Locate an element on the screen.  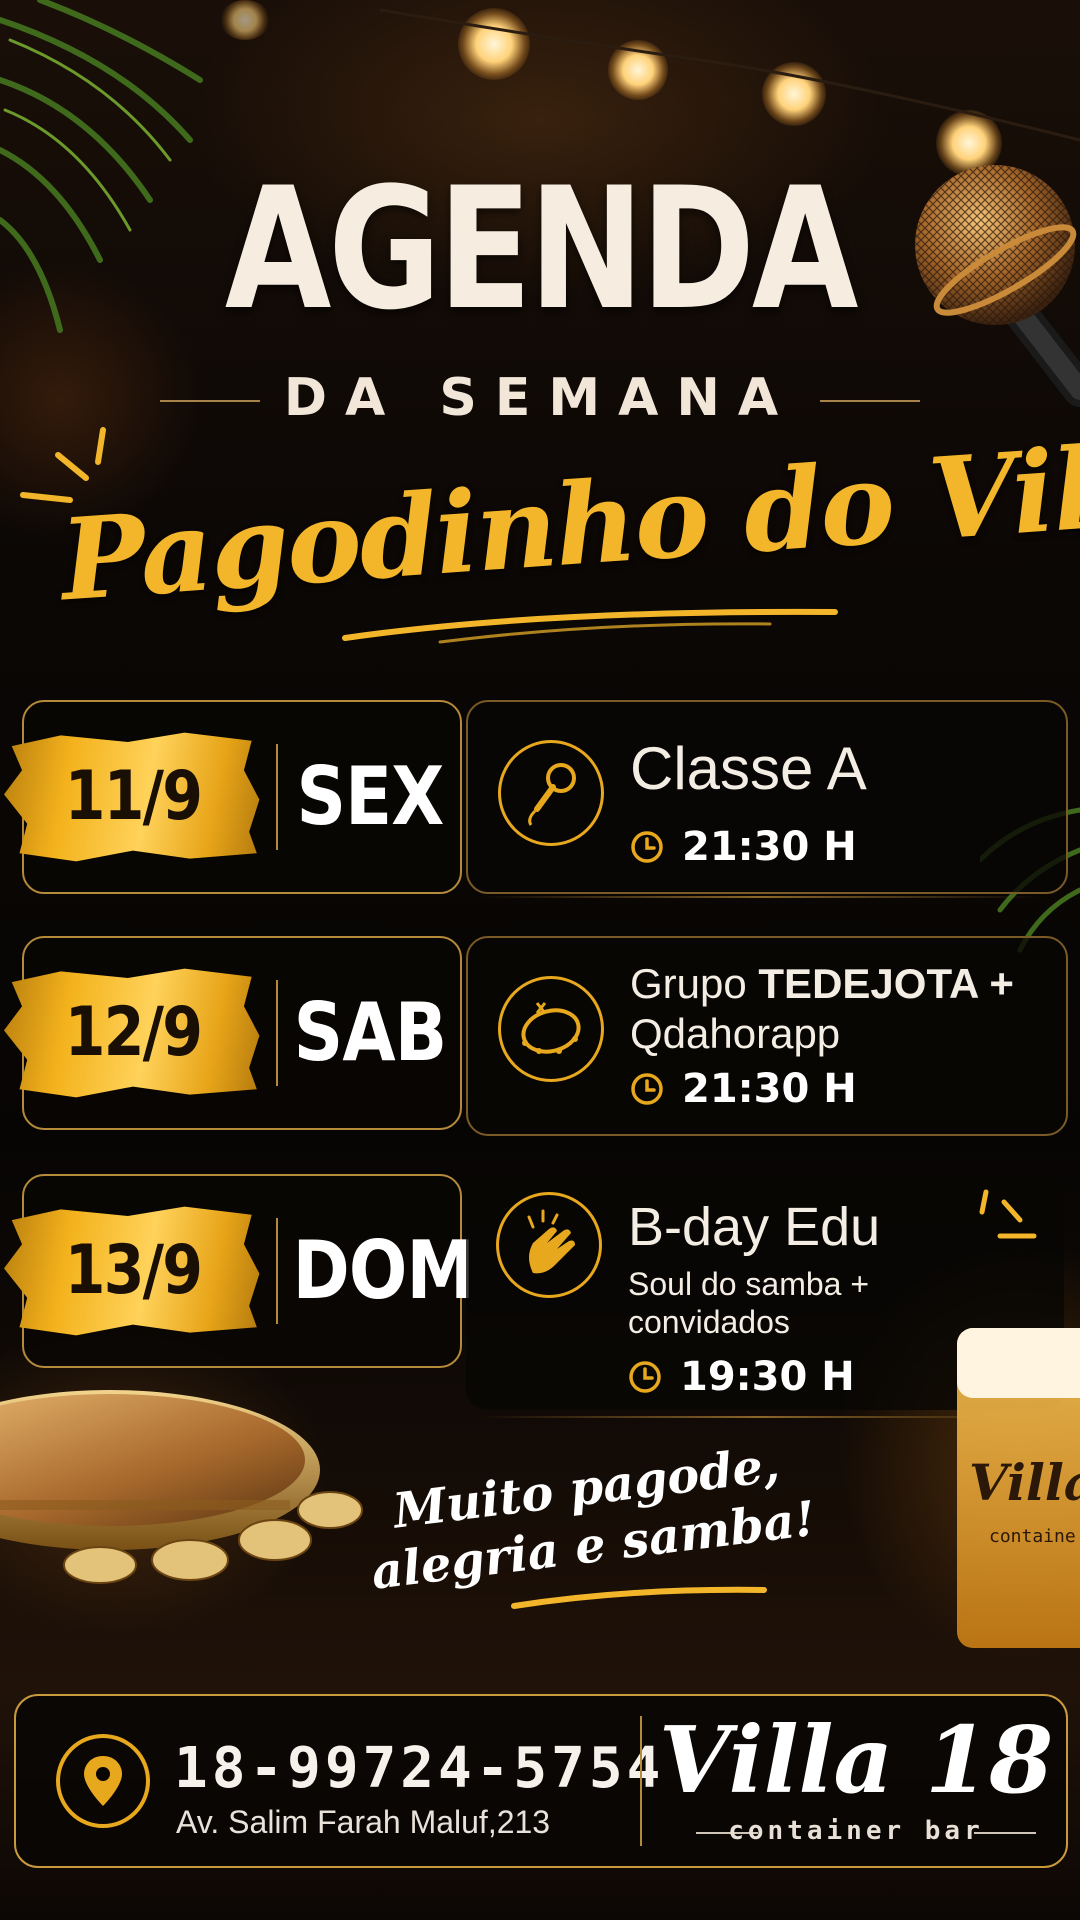
event-name: Pagodinho do Villa is located at coordinates (568, 521).